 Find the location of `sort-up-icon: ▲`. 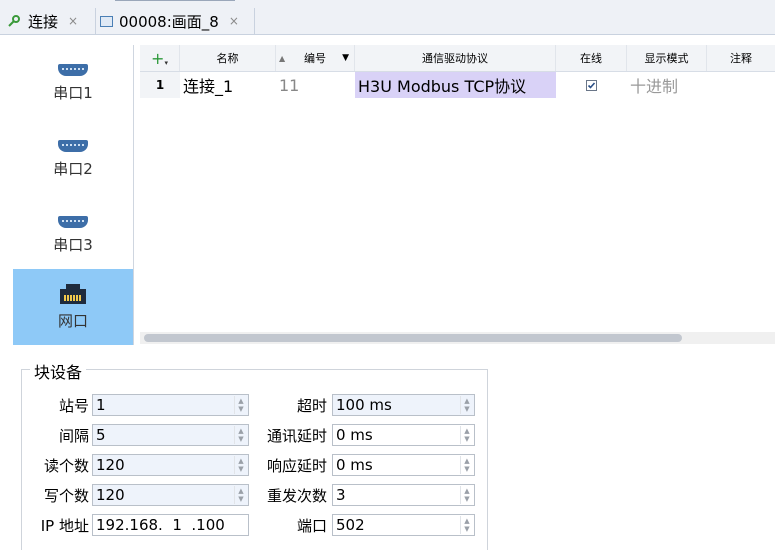

sort-up-icon: ▲ is located at coordinates (282, 58).